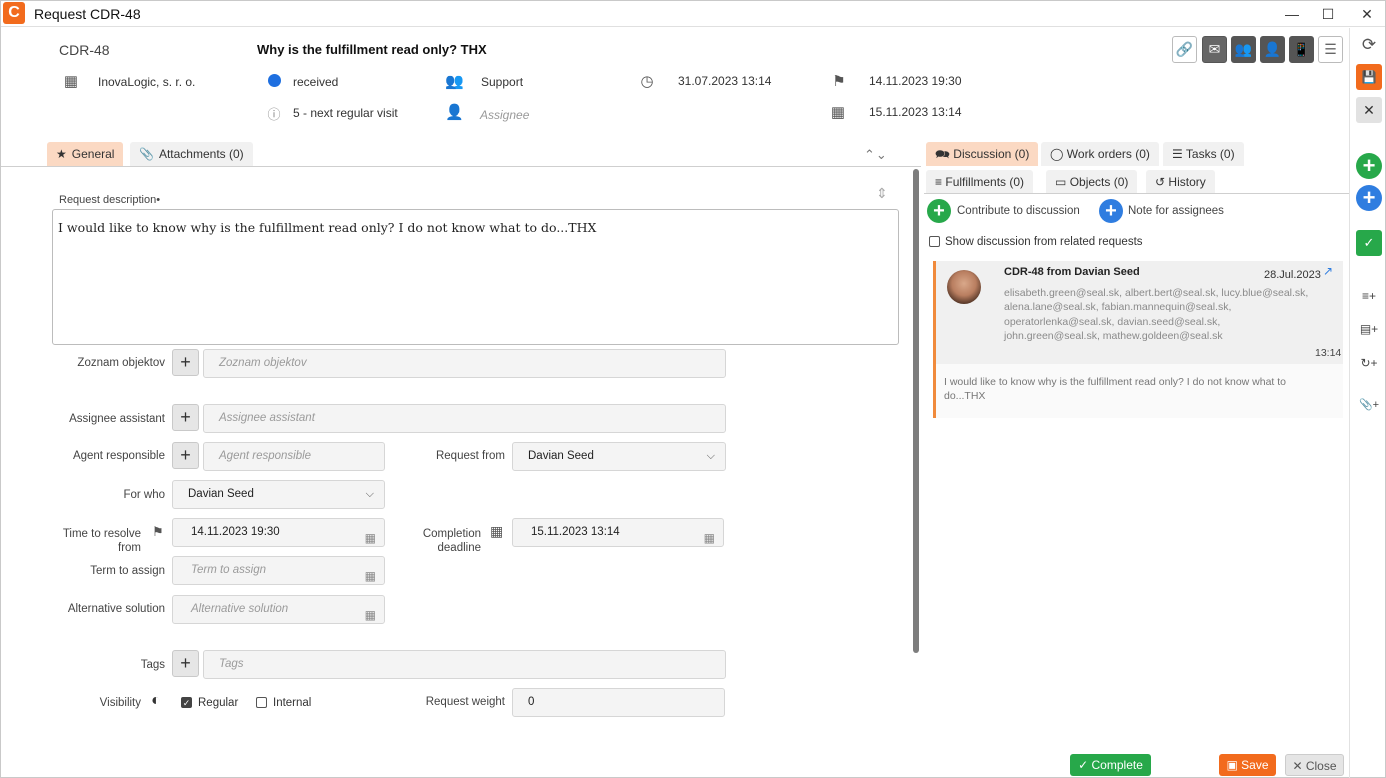 The width and height of the screenshot is (1386, 778). I want to click on alt-label: Alternative solution, so click(116, 609).